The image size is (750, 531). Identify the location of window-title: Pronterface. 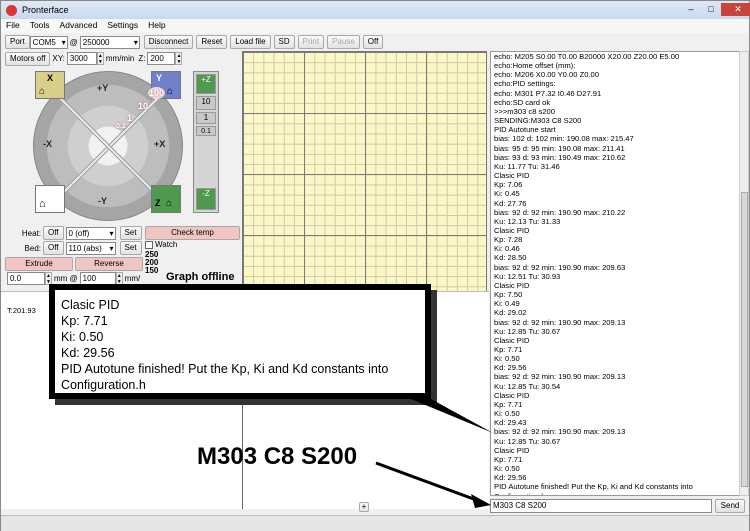
(45, 10).